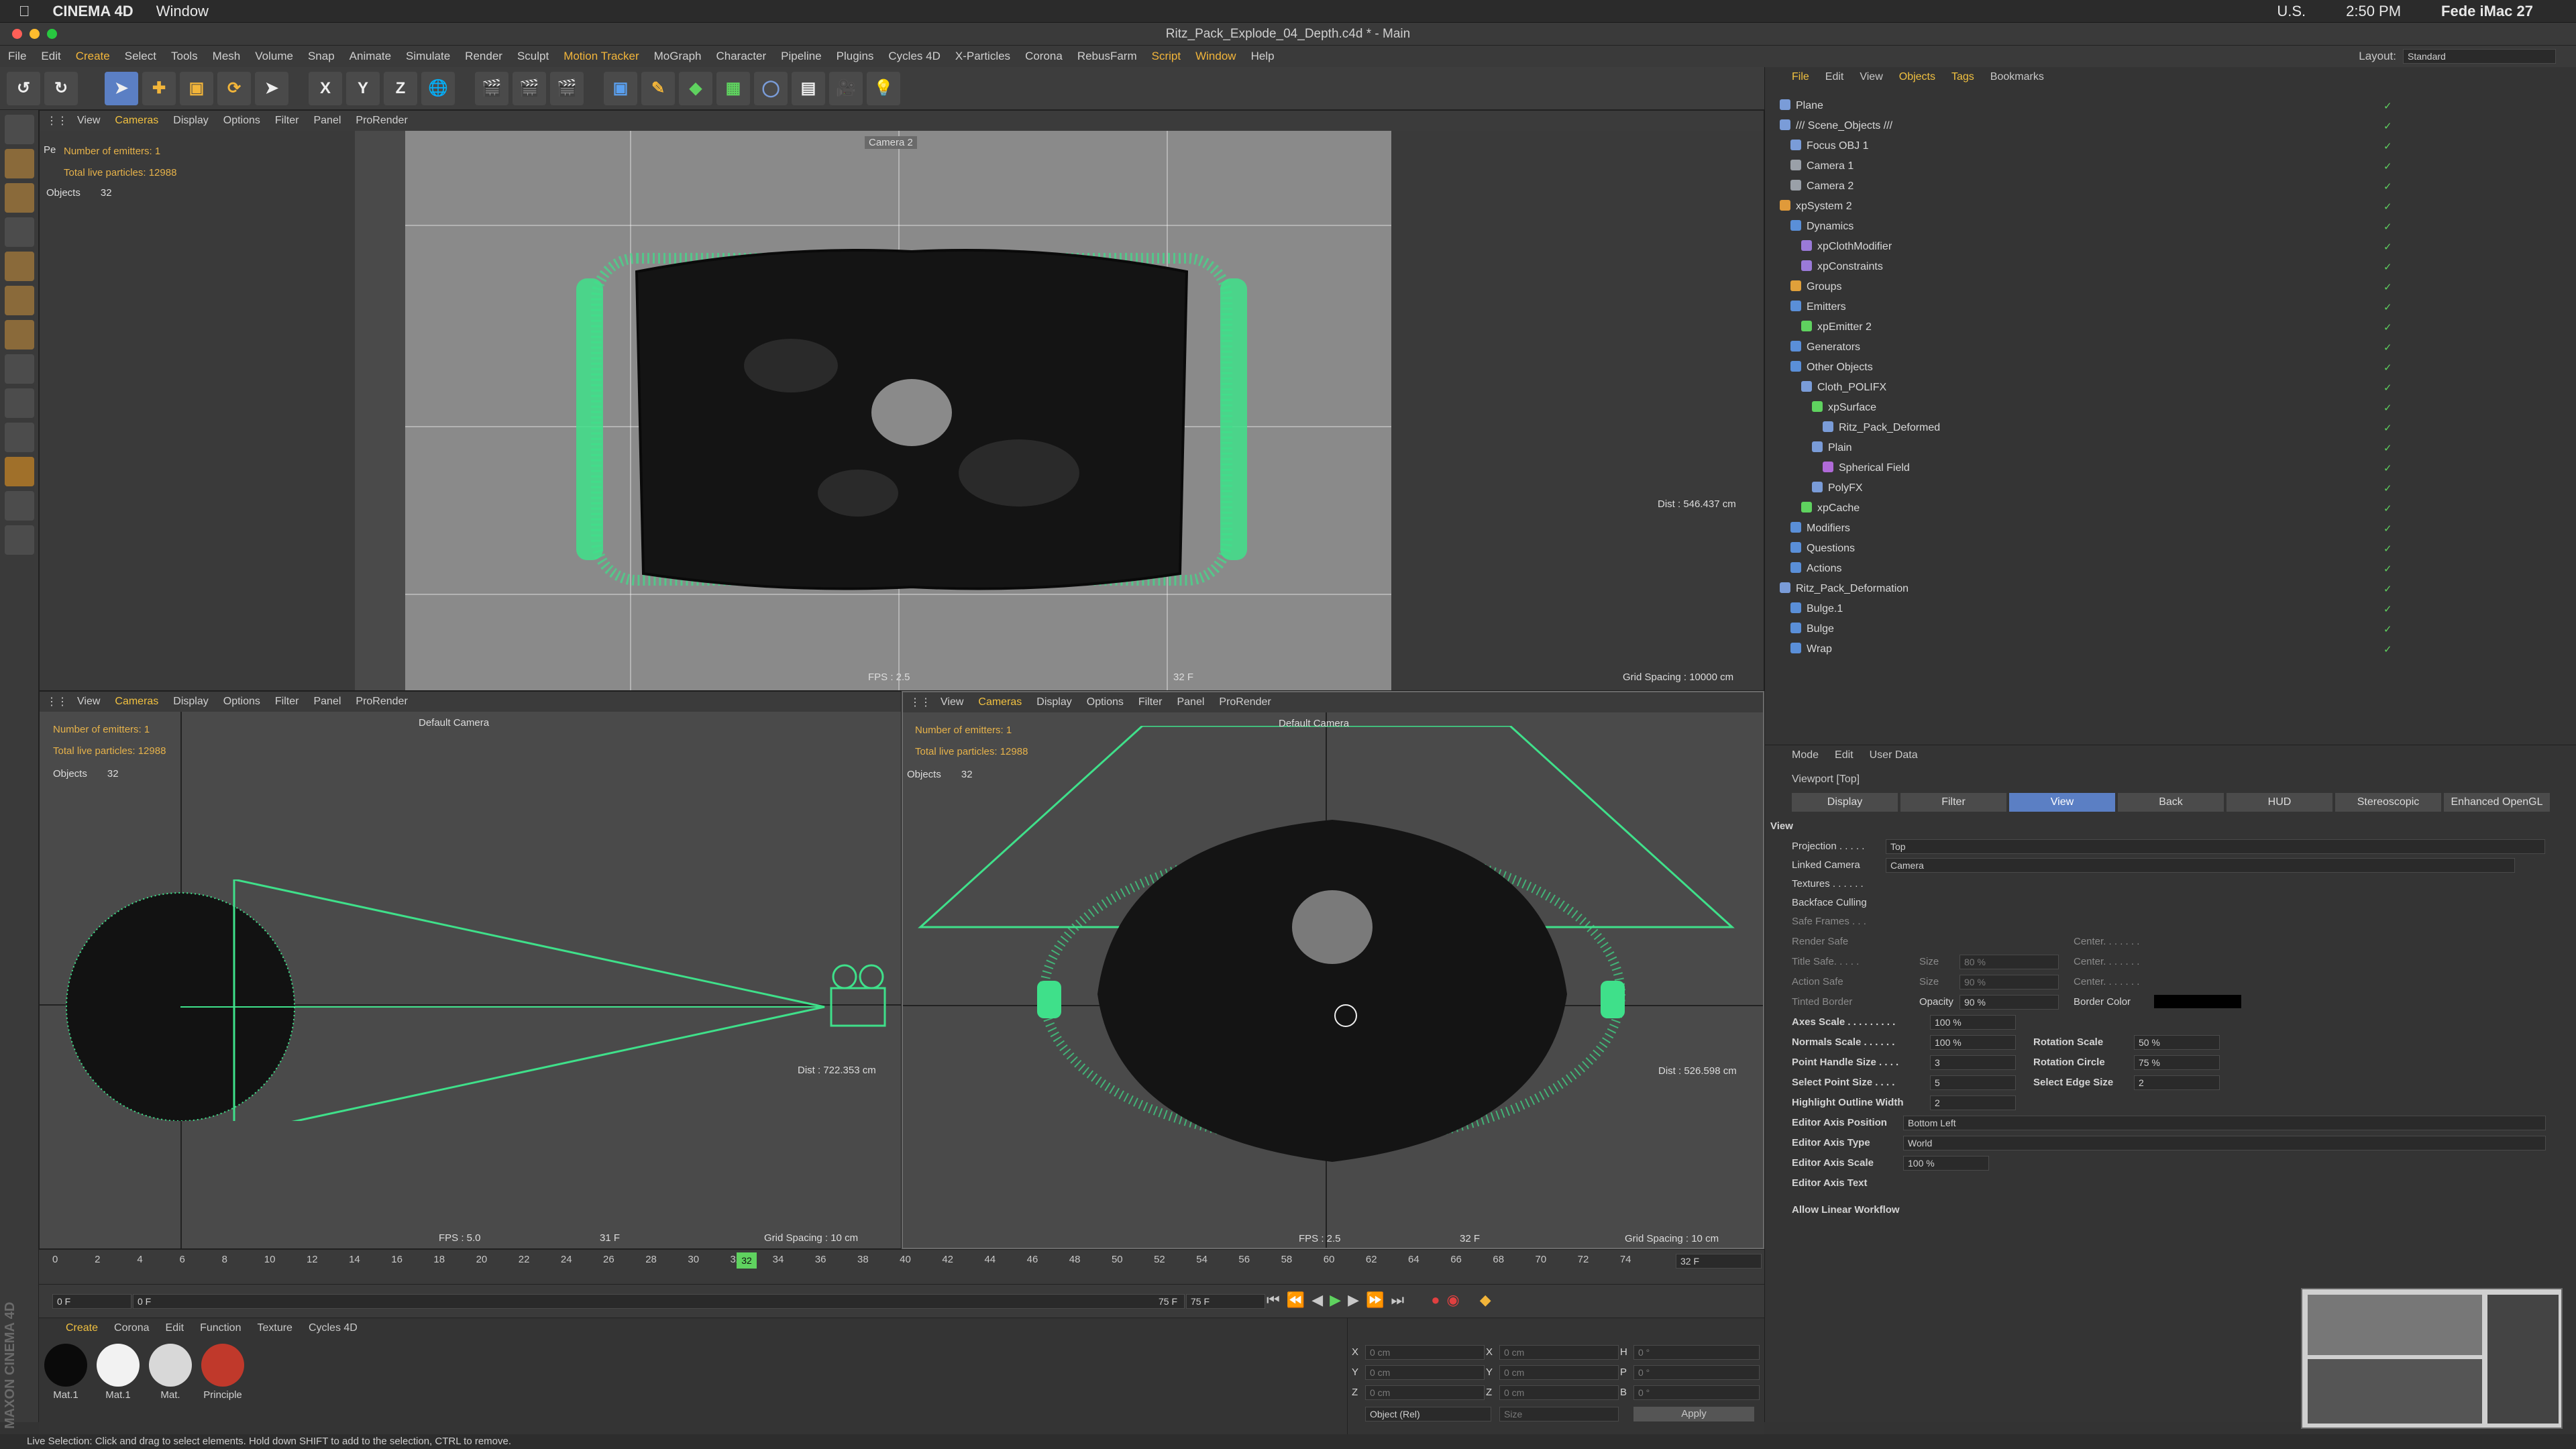  I want to click on viewport-menu-panel: Panel, so click(327, 702).